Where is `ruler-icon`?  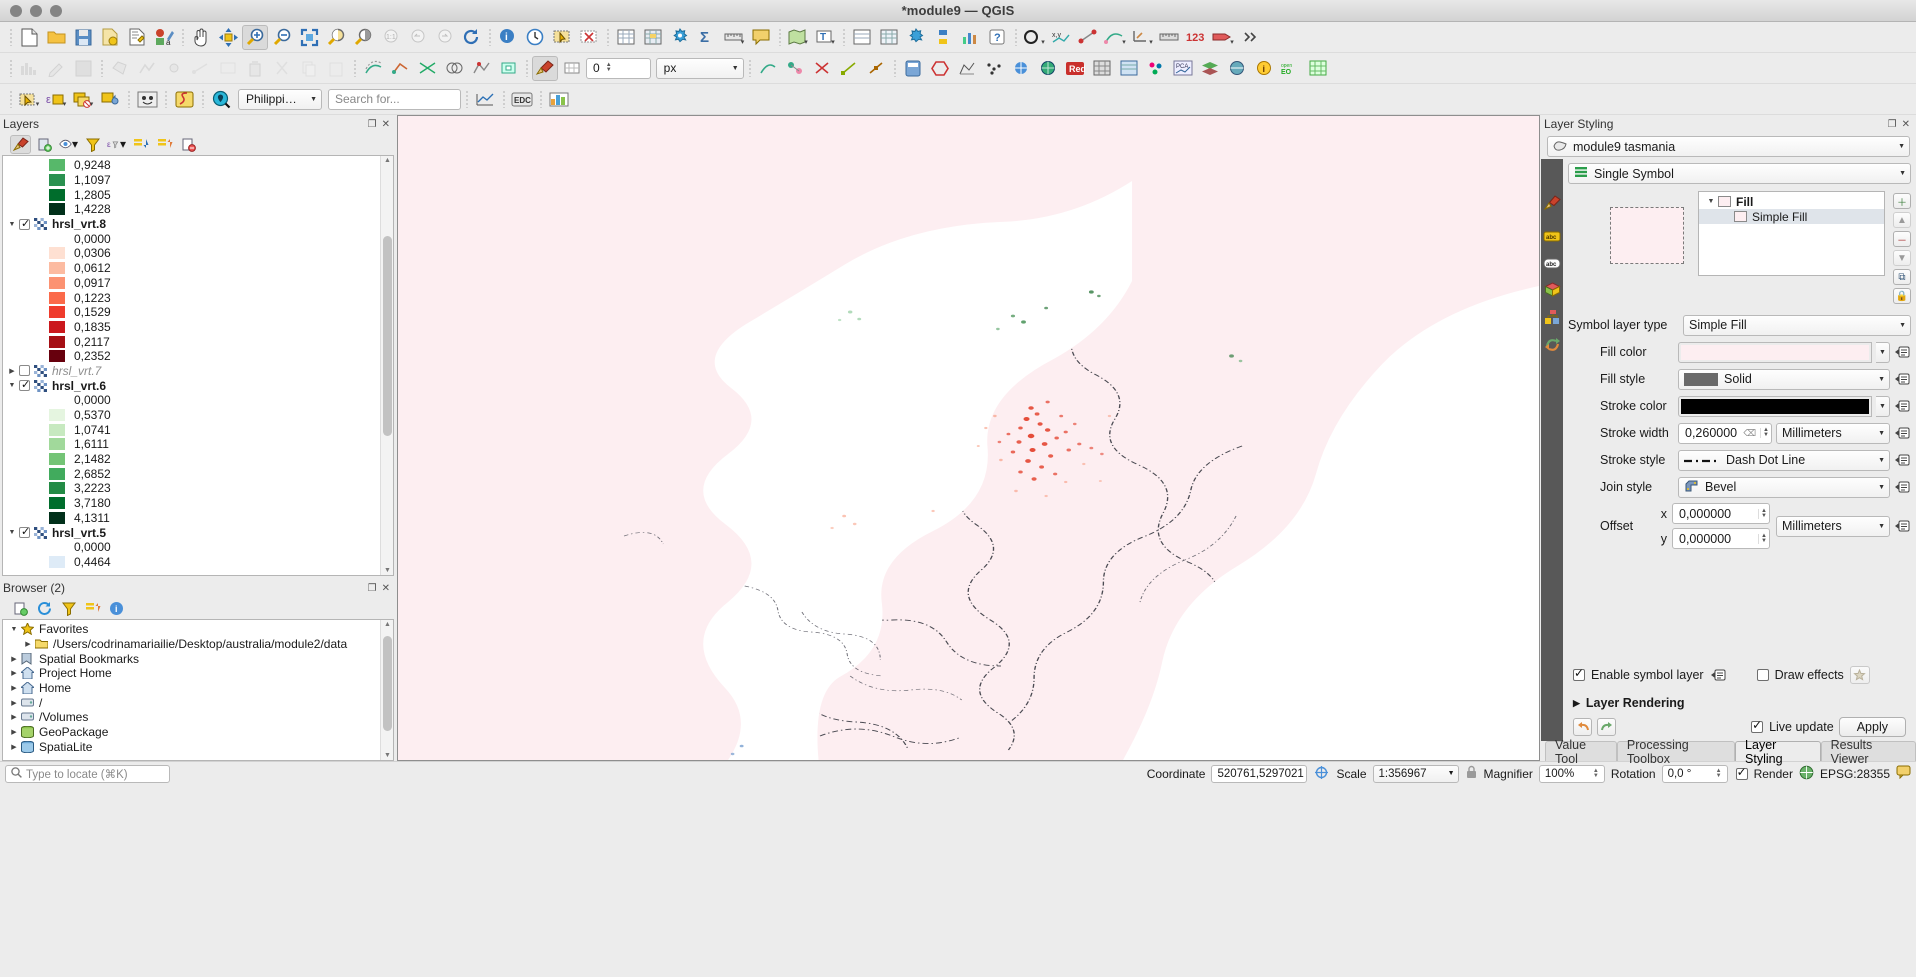
ruler-icon is located at coordinates (1169, 37).